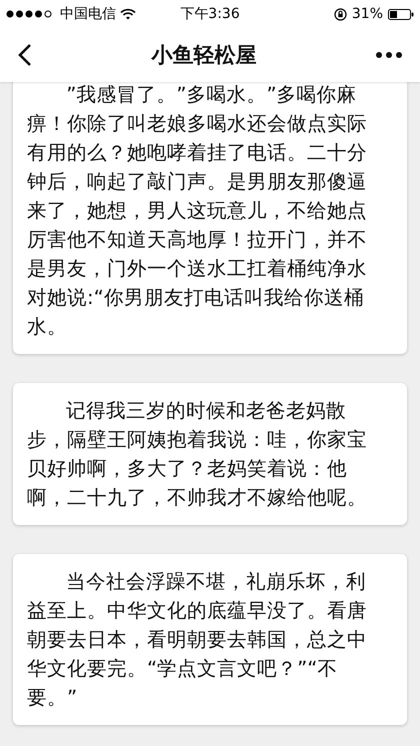 This screenshot has width=420, height=746. I want to click on page-title: 小鱼轻松屋, so click(204, 55).